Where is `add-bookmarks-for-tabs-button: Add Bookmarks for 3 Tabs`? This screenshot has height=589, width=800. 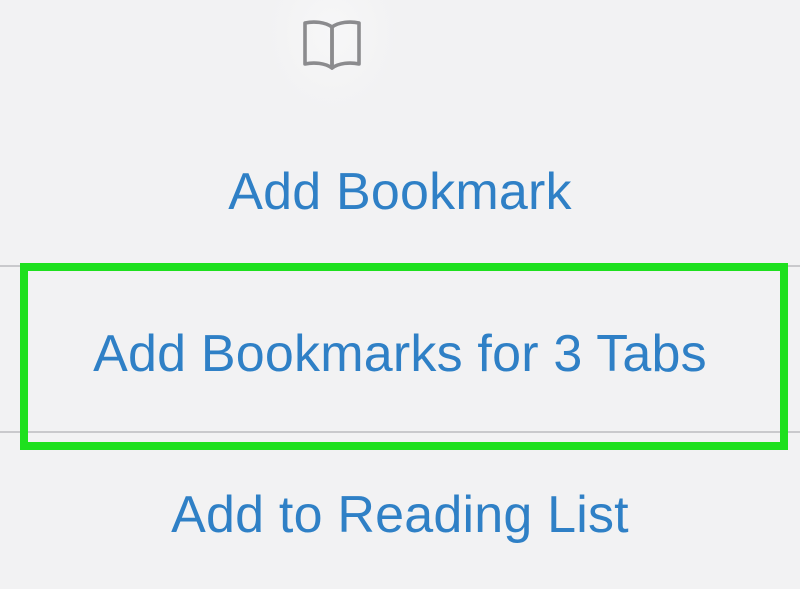 add-bookmarks-for-tabs-button: Add Bookmarks for 3 Tabs is located at coordinates (400, 354).